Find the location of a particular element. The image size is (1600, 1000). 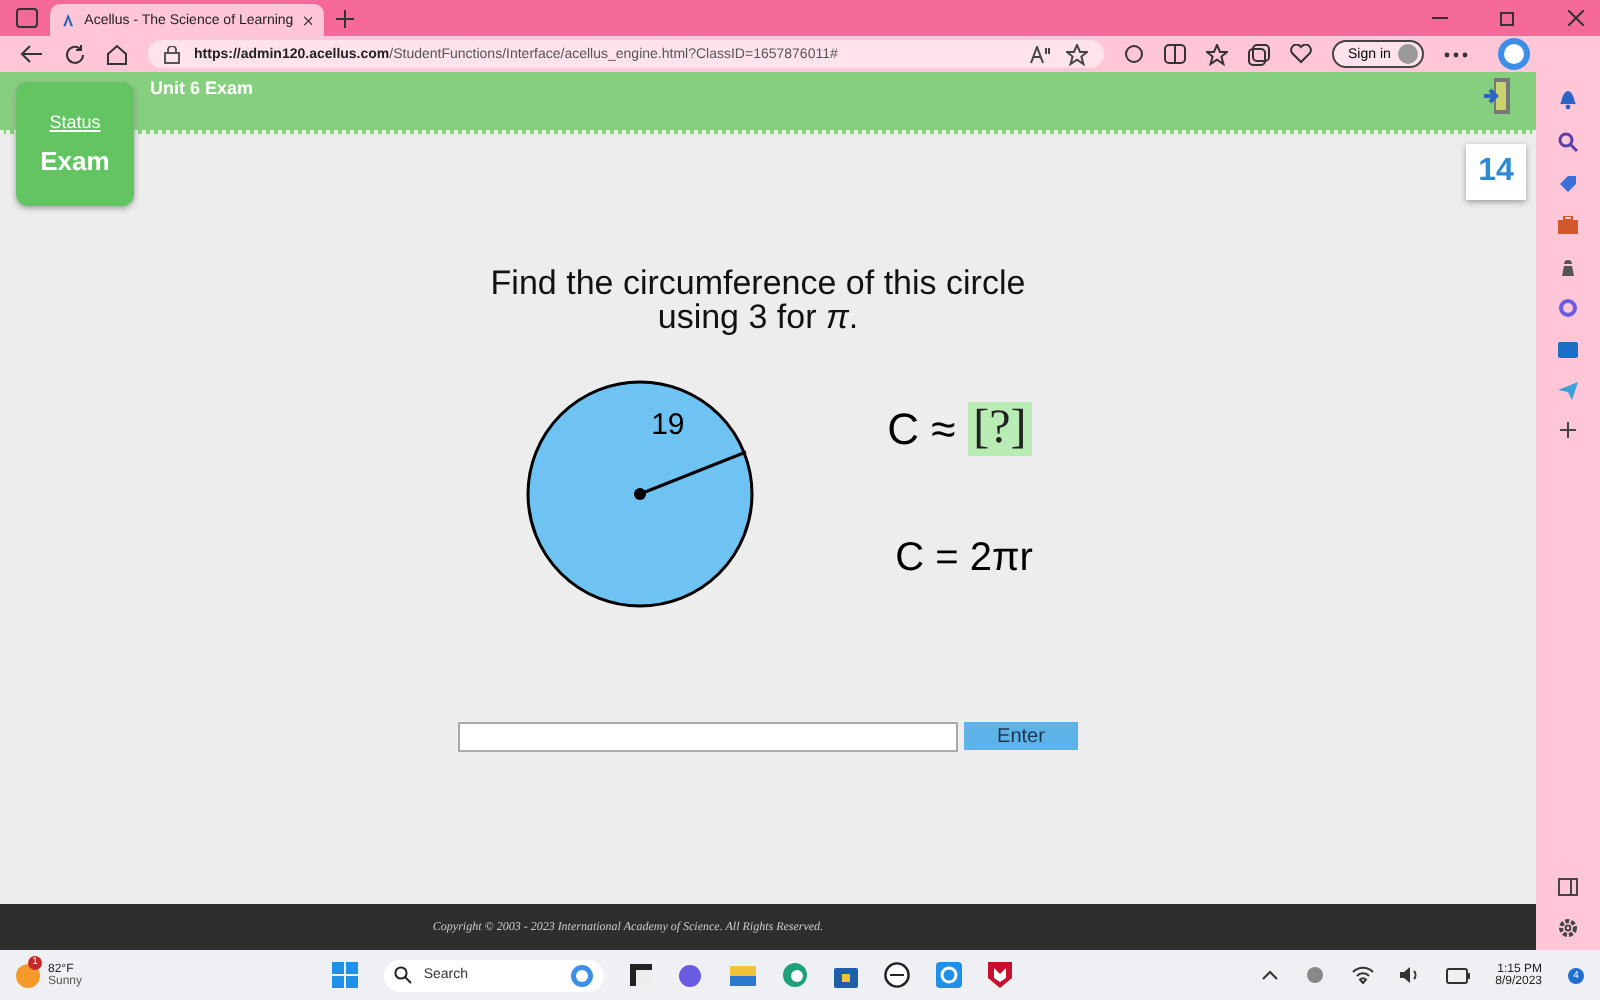

sun-icon is located at coordinates (28, 975).